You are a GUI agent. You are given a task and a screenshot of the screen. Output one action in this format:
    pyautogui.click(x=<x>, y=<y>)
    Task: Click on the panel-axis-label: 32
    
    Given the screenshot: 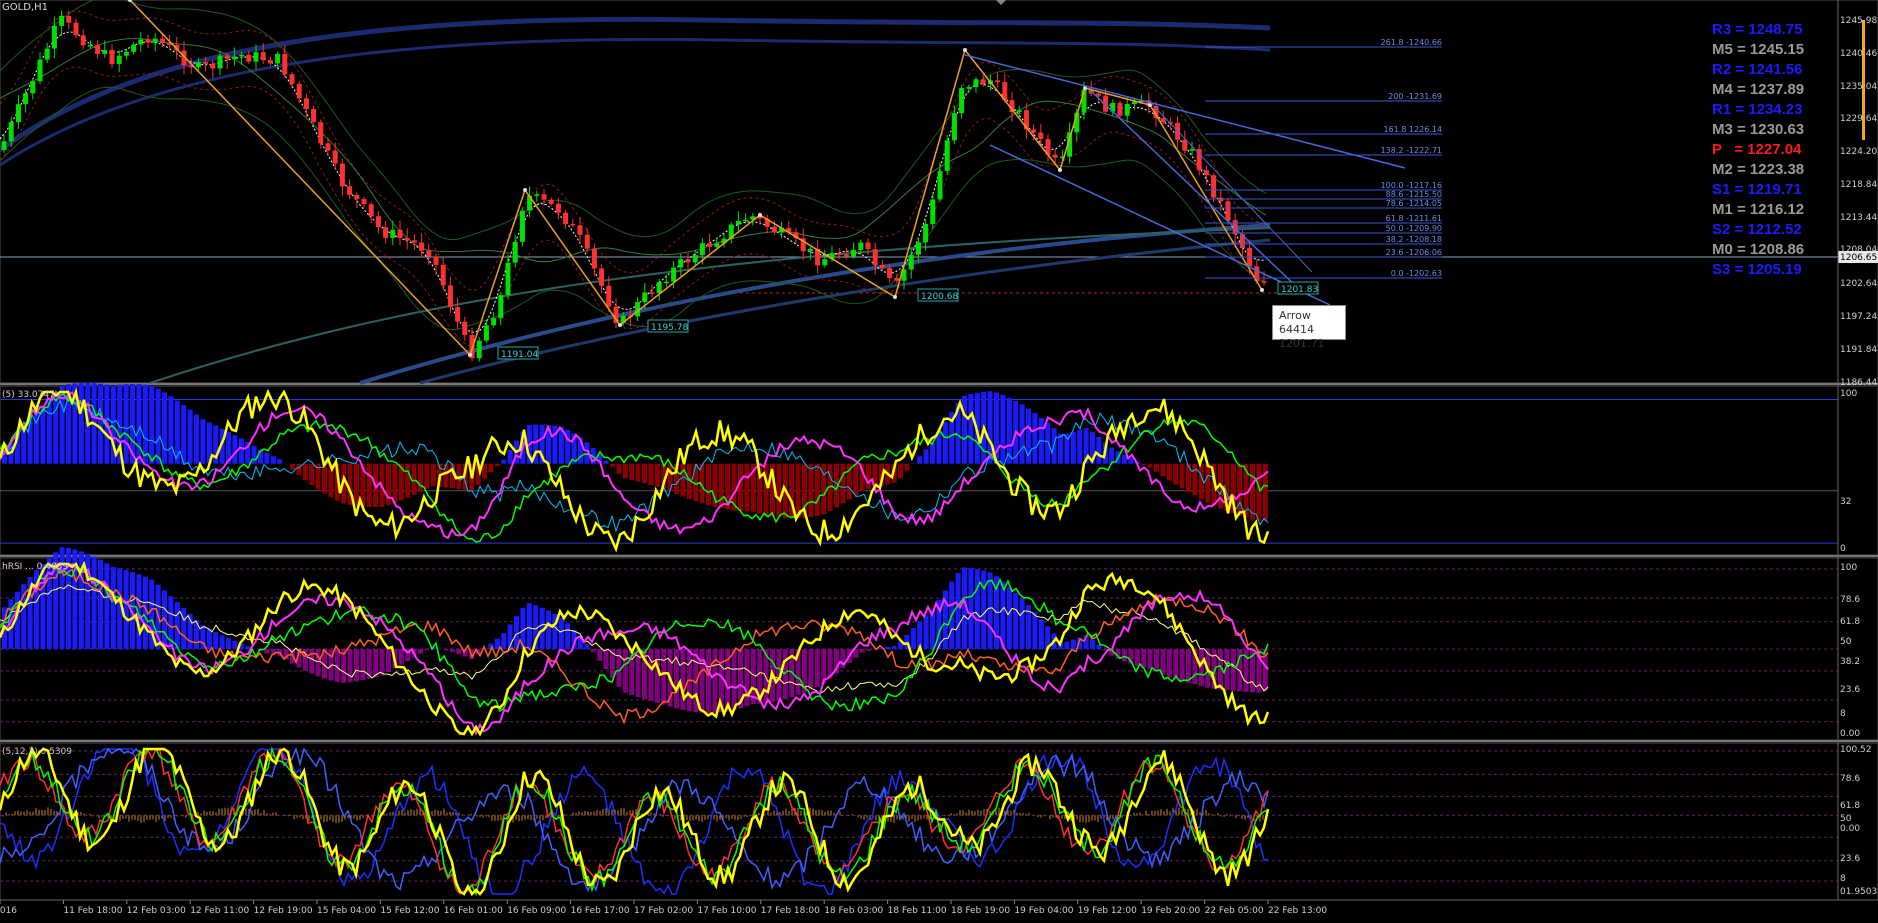 What is the action you would take?
    pyautogui.click(x=1845, y=502)
    